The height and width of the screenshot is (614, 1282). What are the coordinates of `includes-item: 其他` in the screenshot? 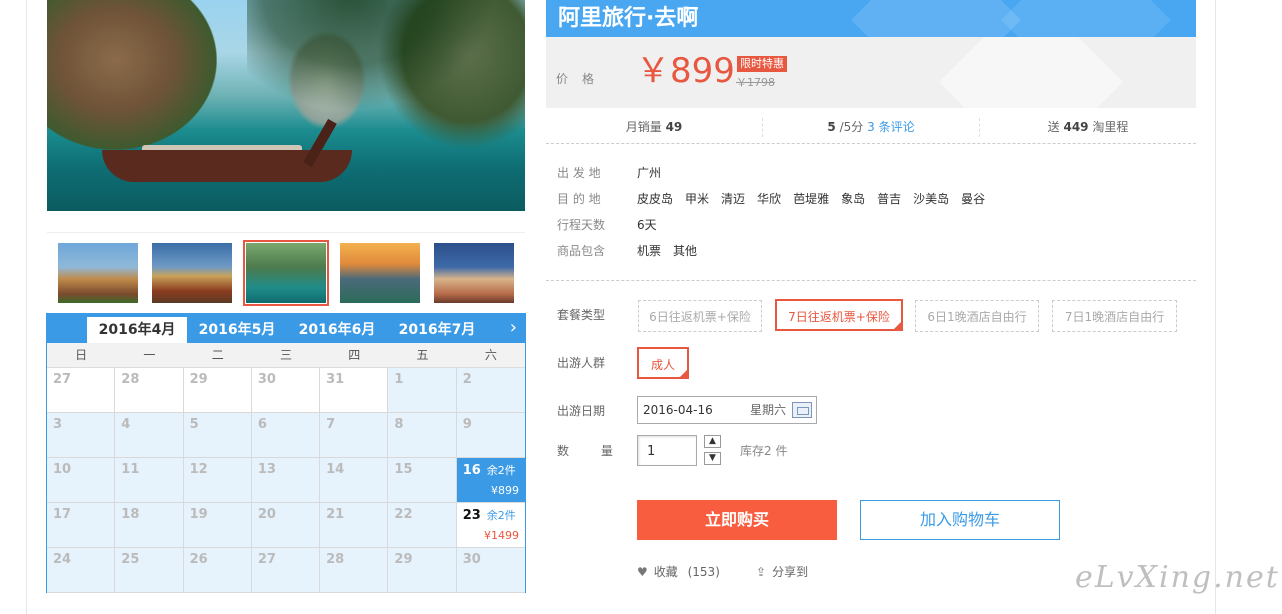 It's located at (685, 251).